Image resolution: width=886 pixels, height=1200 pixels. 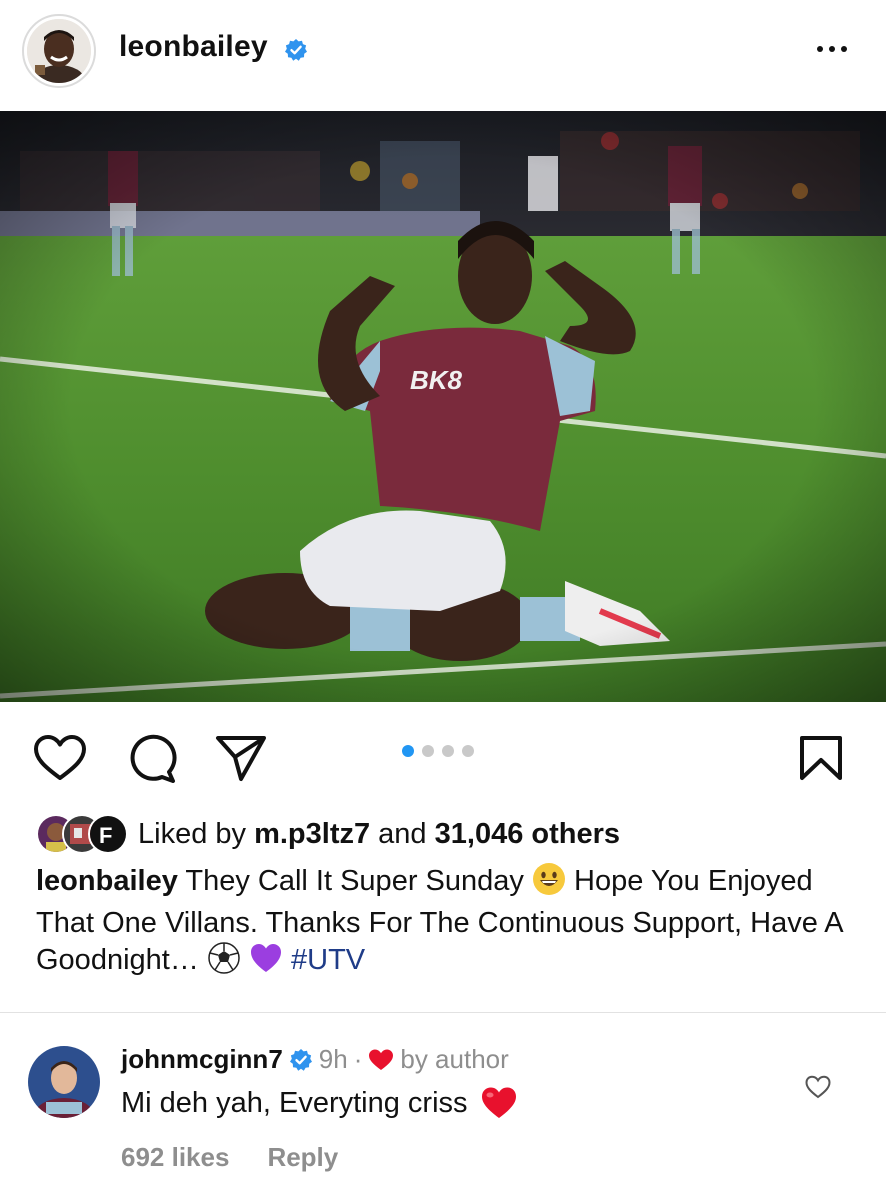 I want to click on carousel-indicator, so click(x=438, y=751).